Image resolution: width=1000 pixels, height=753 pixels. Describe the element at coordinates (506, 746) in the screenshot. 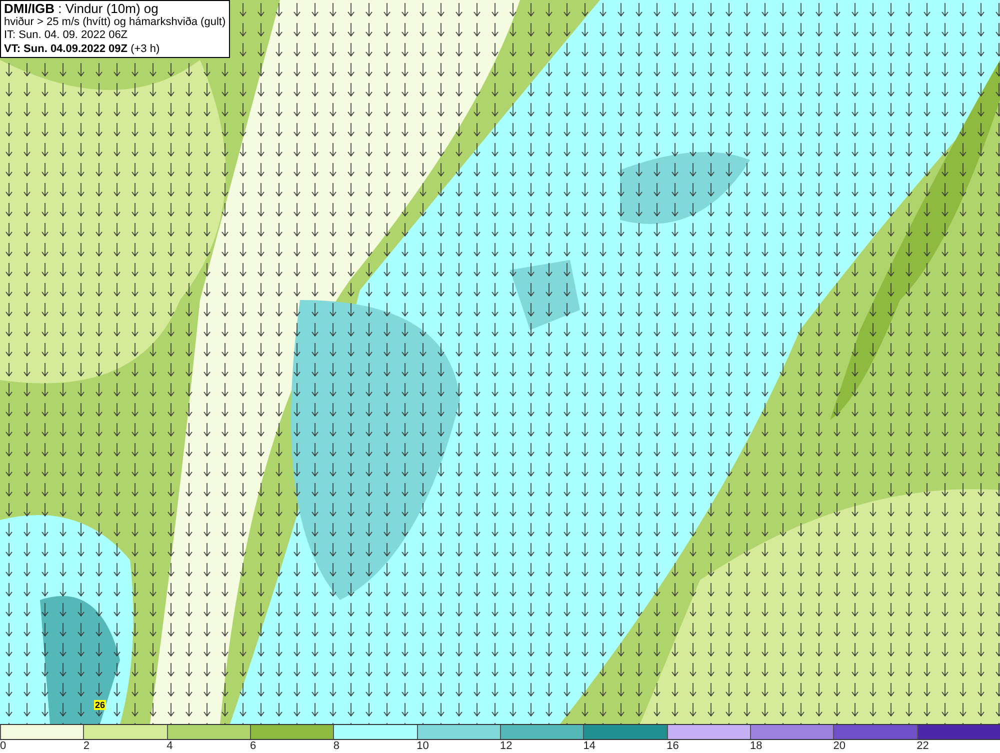

I see `legend-tick-label: 12` at that location.